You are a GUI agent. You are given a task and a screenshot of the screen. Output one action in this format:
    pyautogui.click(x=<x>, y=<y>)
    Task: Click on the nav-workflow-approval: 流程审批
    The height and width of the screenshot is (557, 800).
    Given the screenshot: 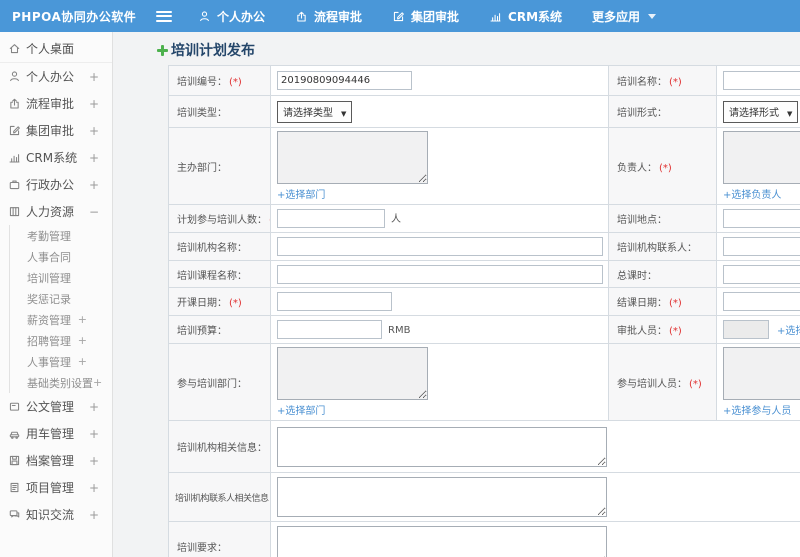 What is the action you would take?
    pyautogui.click(x=328, y=16)
    